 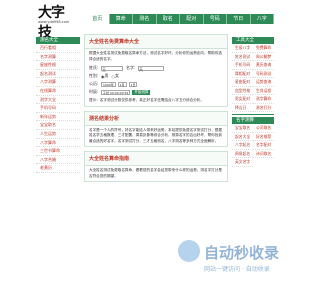 What do you see at coordinates (141, 92) in the screenshot?
I see `submit-button: 开始测算` at bounding box center [141, 92].